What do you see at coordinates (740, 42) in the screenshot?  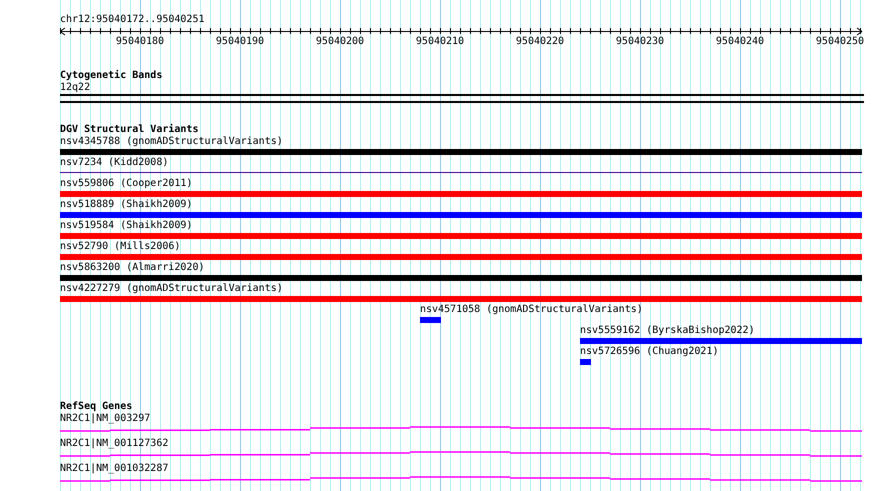 I see `tick-label: 95040240` at bounding box center [740, 42].